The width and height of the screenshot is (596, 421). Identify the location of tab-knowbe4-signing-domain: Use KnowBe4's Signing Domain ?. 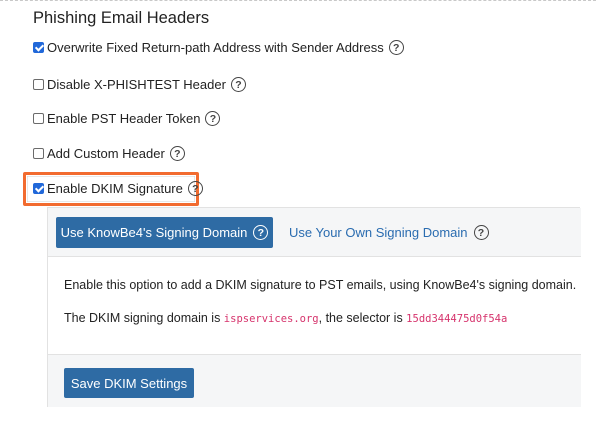
(164, 232).